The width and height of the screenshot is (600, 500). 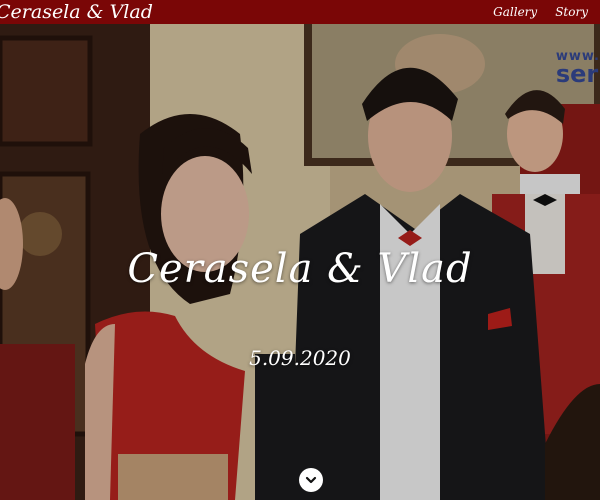 I want to click on chevron-down-icon, so click(x=311, y=480).